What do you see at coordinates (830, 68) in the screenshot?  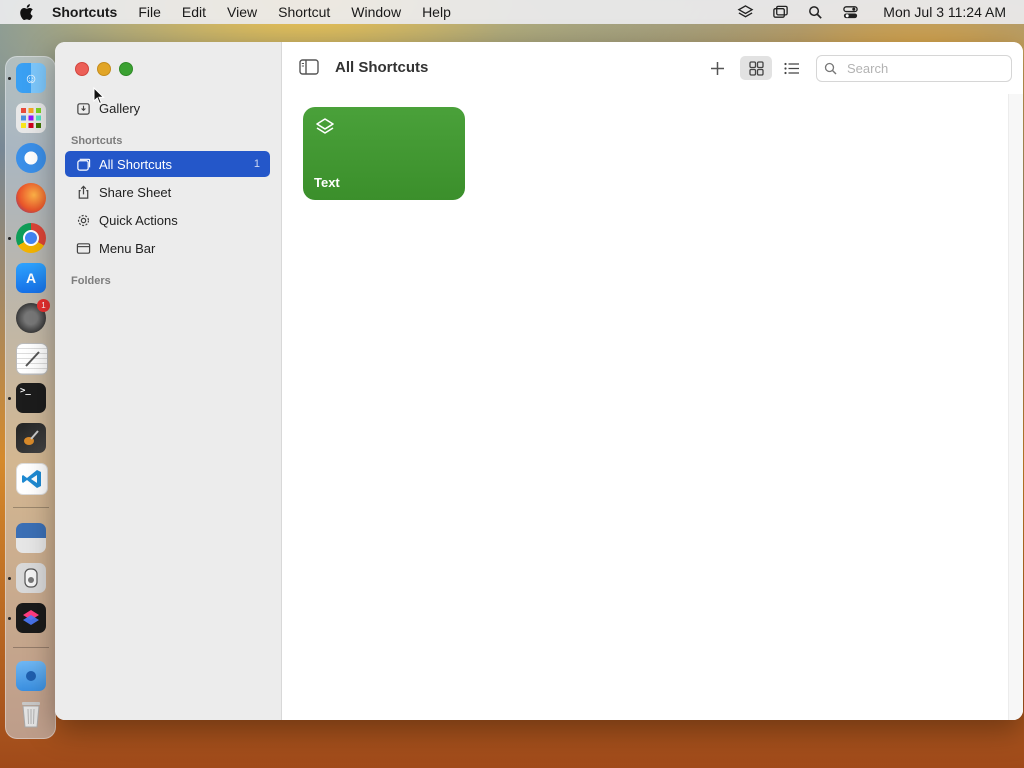 I see `search-icon` at bounding box center [830, 68].